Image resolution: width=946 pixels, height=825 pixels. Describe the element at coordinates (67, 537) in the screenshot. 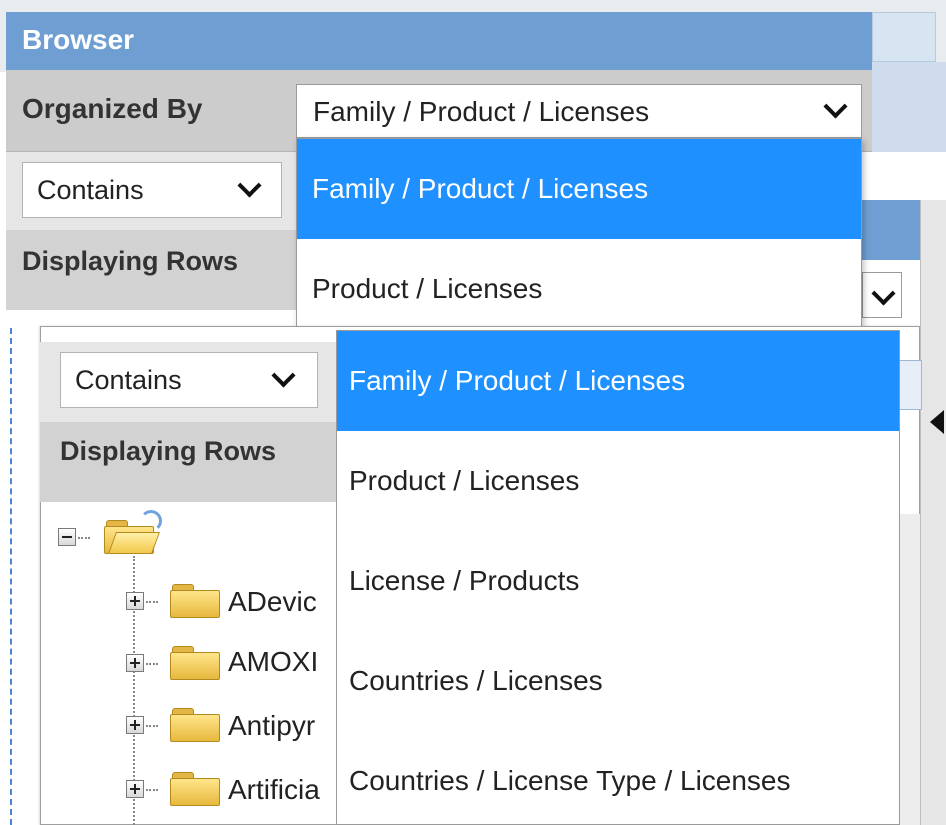

I see `collapse-toggle-icon` at that location.